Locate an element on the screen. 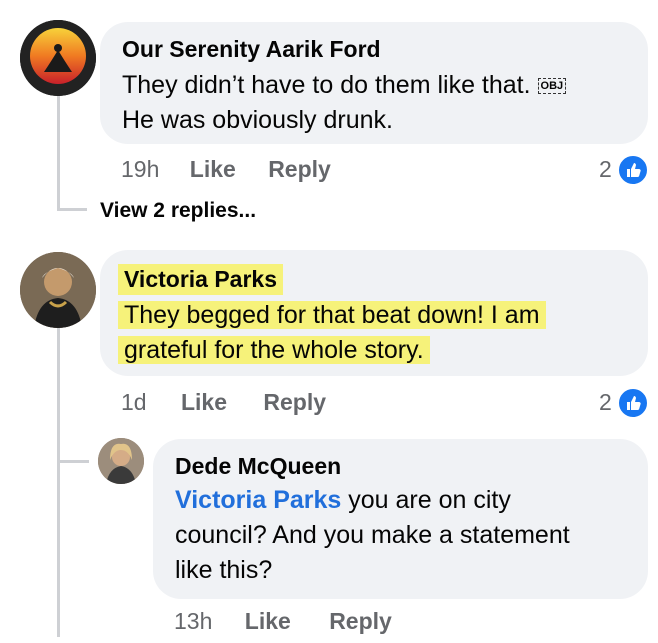  comment-meta: 1d Like Reply is located at coordinates (223, 402).